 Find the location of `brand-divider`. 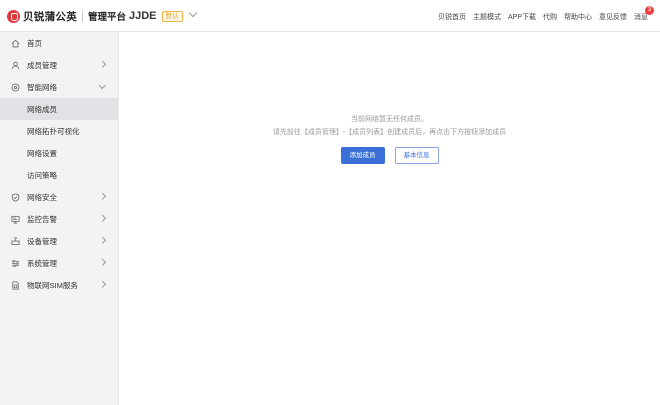

brand-divider is located at coordinates (82, 16).